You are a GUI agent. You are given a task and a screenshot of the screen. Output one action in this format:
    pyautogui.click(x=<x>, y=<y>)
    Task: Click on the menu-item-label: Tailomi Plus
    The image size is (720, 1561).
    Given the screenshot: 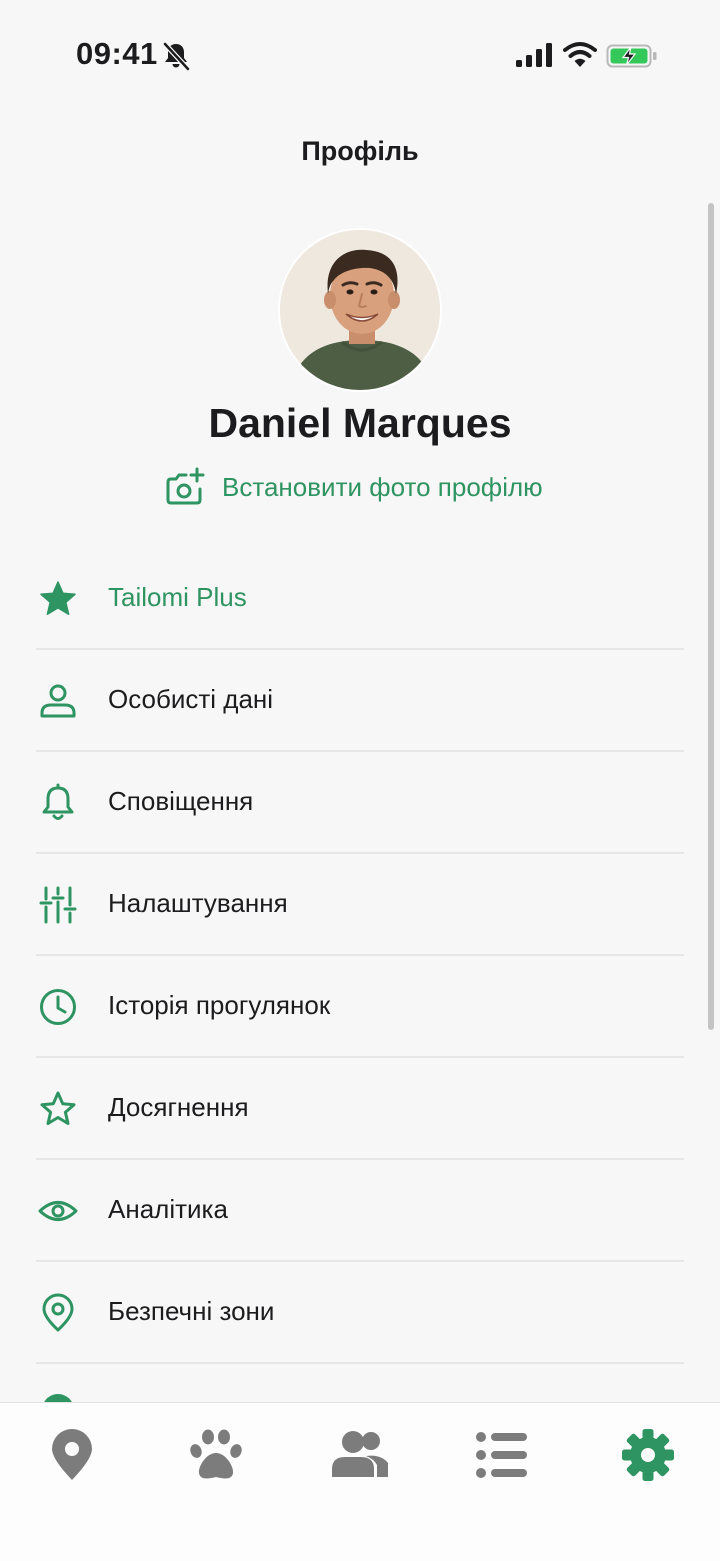 What is the action you would take?
    pyautogui.click(x=177, y=597)
    